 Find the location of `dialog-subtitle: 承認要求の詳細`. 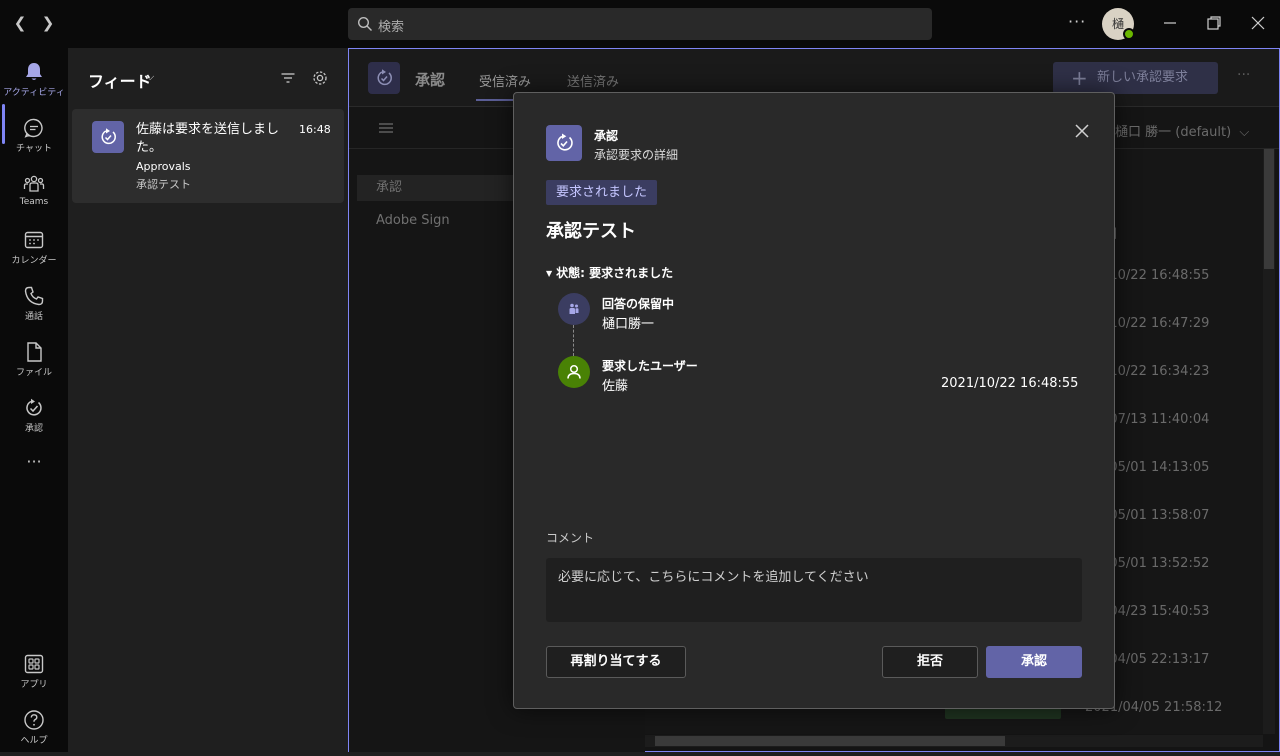

dialog-subtitle: 承認要求の詳細 is located at coordinates (636, 155).